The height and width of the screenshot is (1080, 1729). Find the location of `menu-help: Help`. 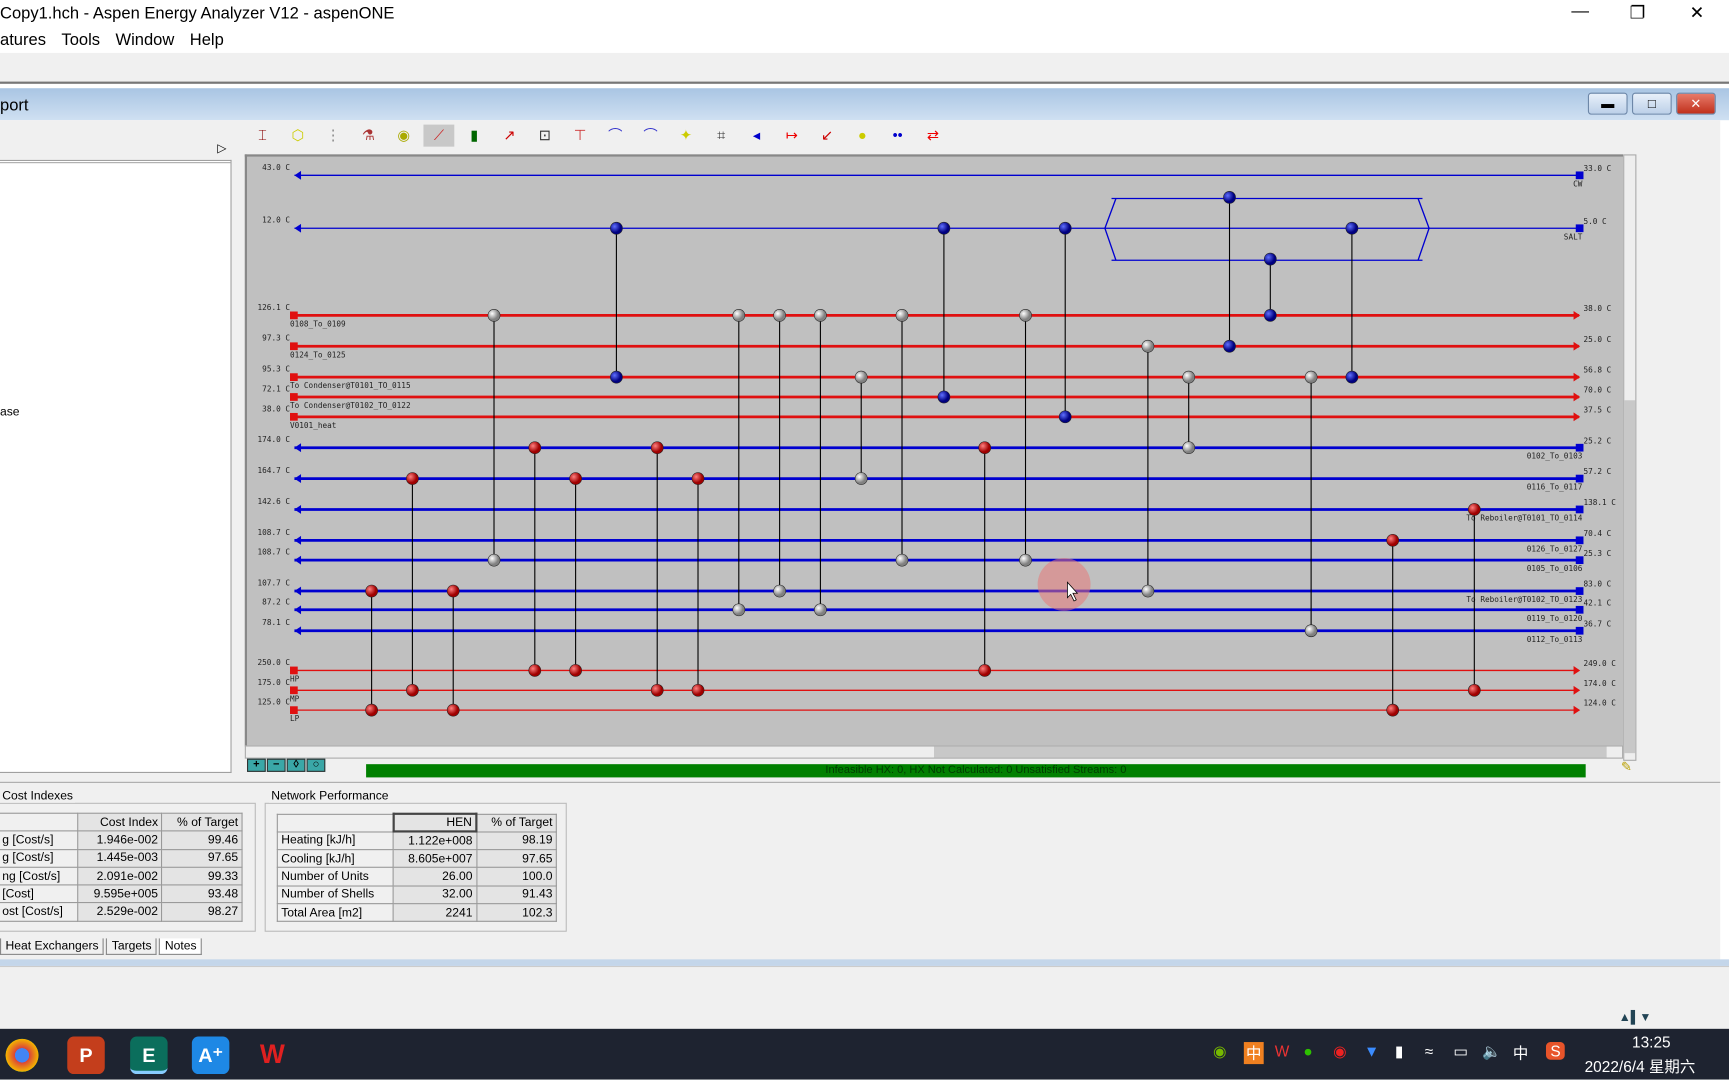

menu-help: Help is located at coordinates (207, 40).